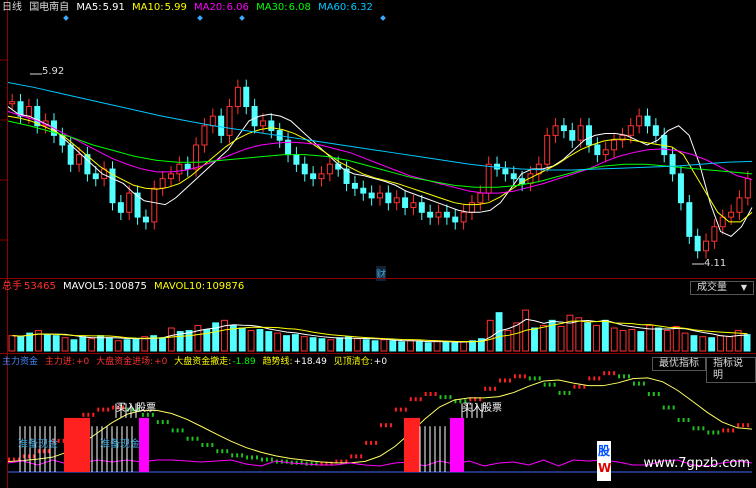 Image resolution: width=756 pixels, height=488 pixels. I want to click on main-in-label: 主力进:, so click(59, 362).